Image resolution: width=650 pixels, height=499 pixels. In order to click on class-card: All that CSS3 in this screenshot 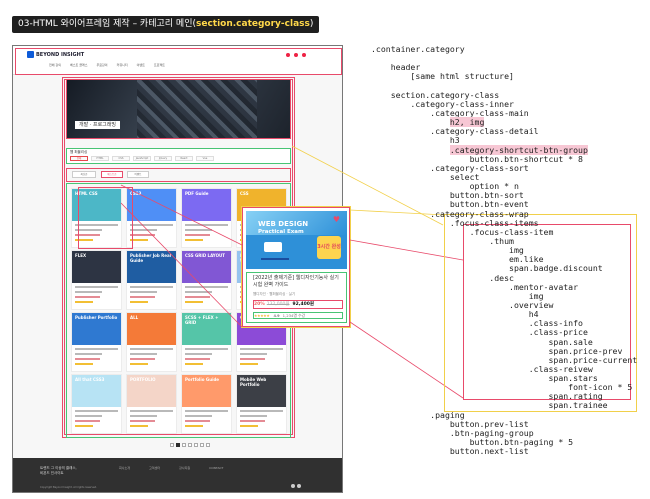, I will do `click(96, 404)`.